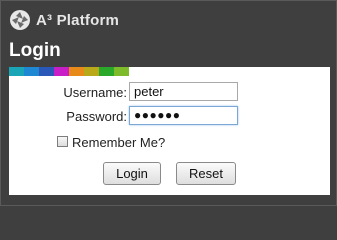 The height and width of the screenshot is (240, 337). Describe the element at coordinates (62, 141) in the screenshot. I see `remember-me-checkbox` at that location.